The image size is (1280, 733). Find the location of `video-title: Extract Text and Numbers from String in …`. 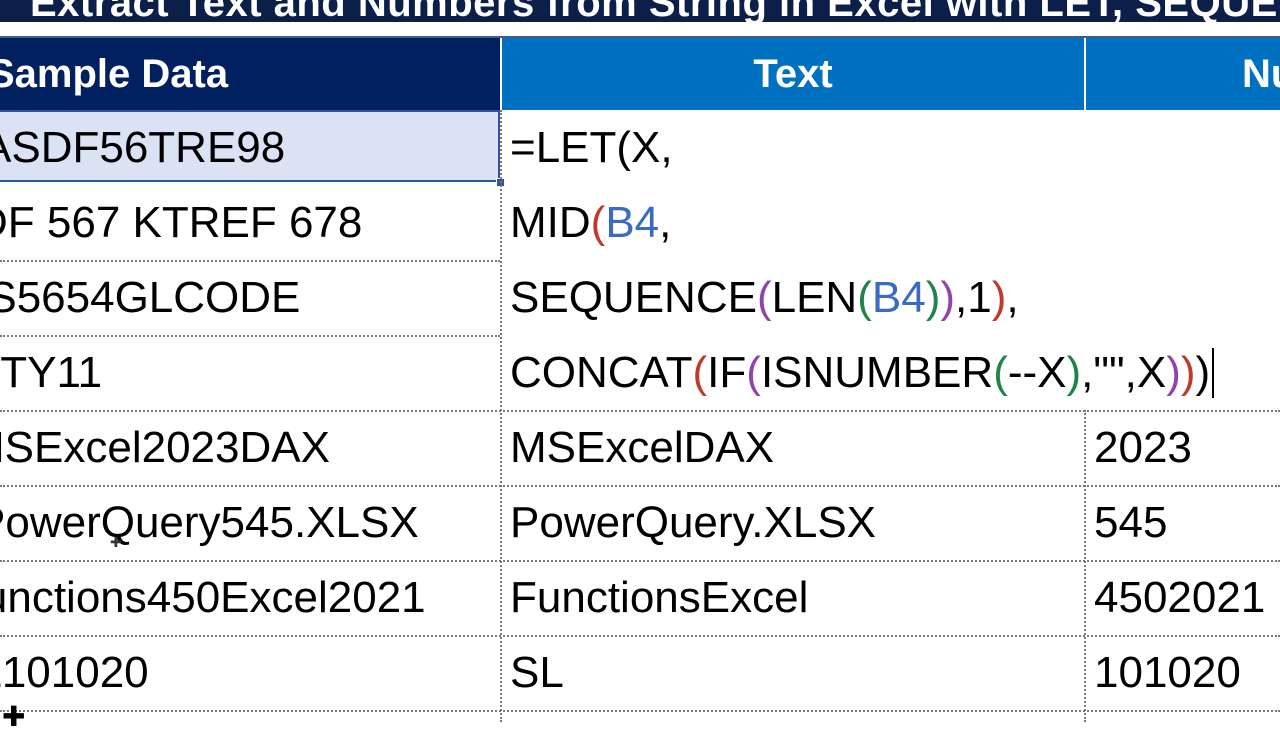

video-title: Extract Text and Numbers from String in … is located at coordinates (655, 11).